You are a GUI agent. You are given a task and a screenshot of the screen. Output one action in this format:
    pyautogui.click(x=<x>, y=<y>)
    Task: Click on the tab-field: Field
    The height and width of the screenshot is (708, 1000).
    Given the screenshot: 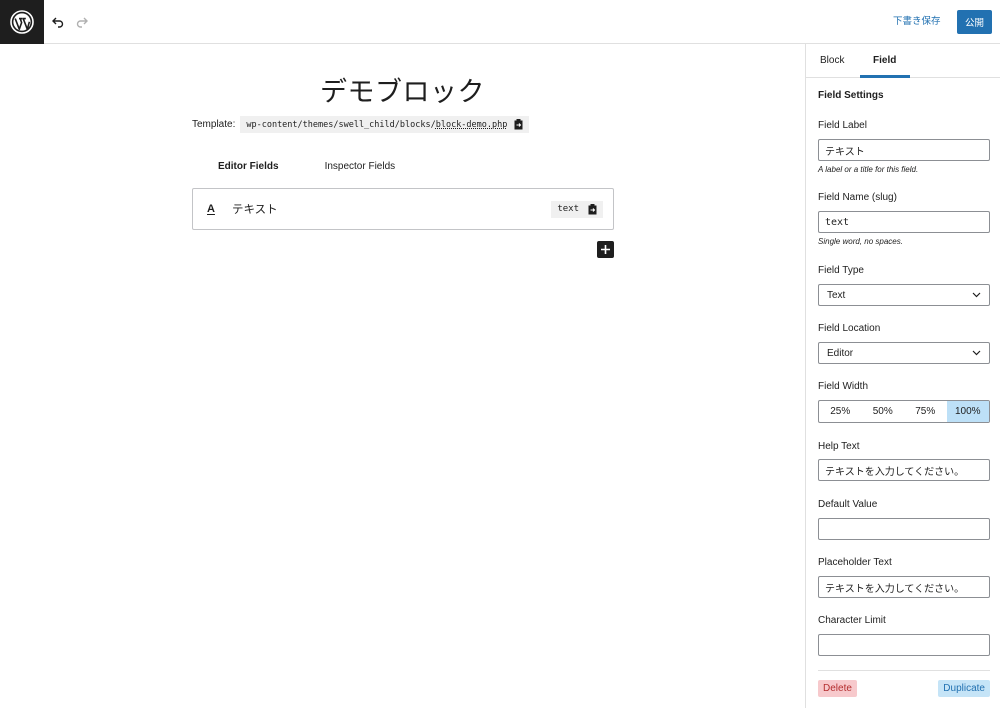 What is the action you would take?
    pyautogui.click(x=885, y=61)
    